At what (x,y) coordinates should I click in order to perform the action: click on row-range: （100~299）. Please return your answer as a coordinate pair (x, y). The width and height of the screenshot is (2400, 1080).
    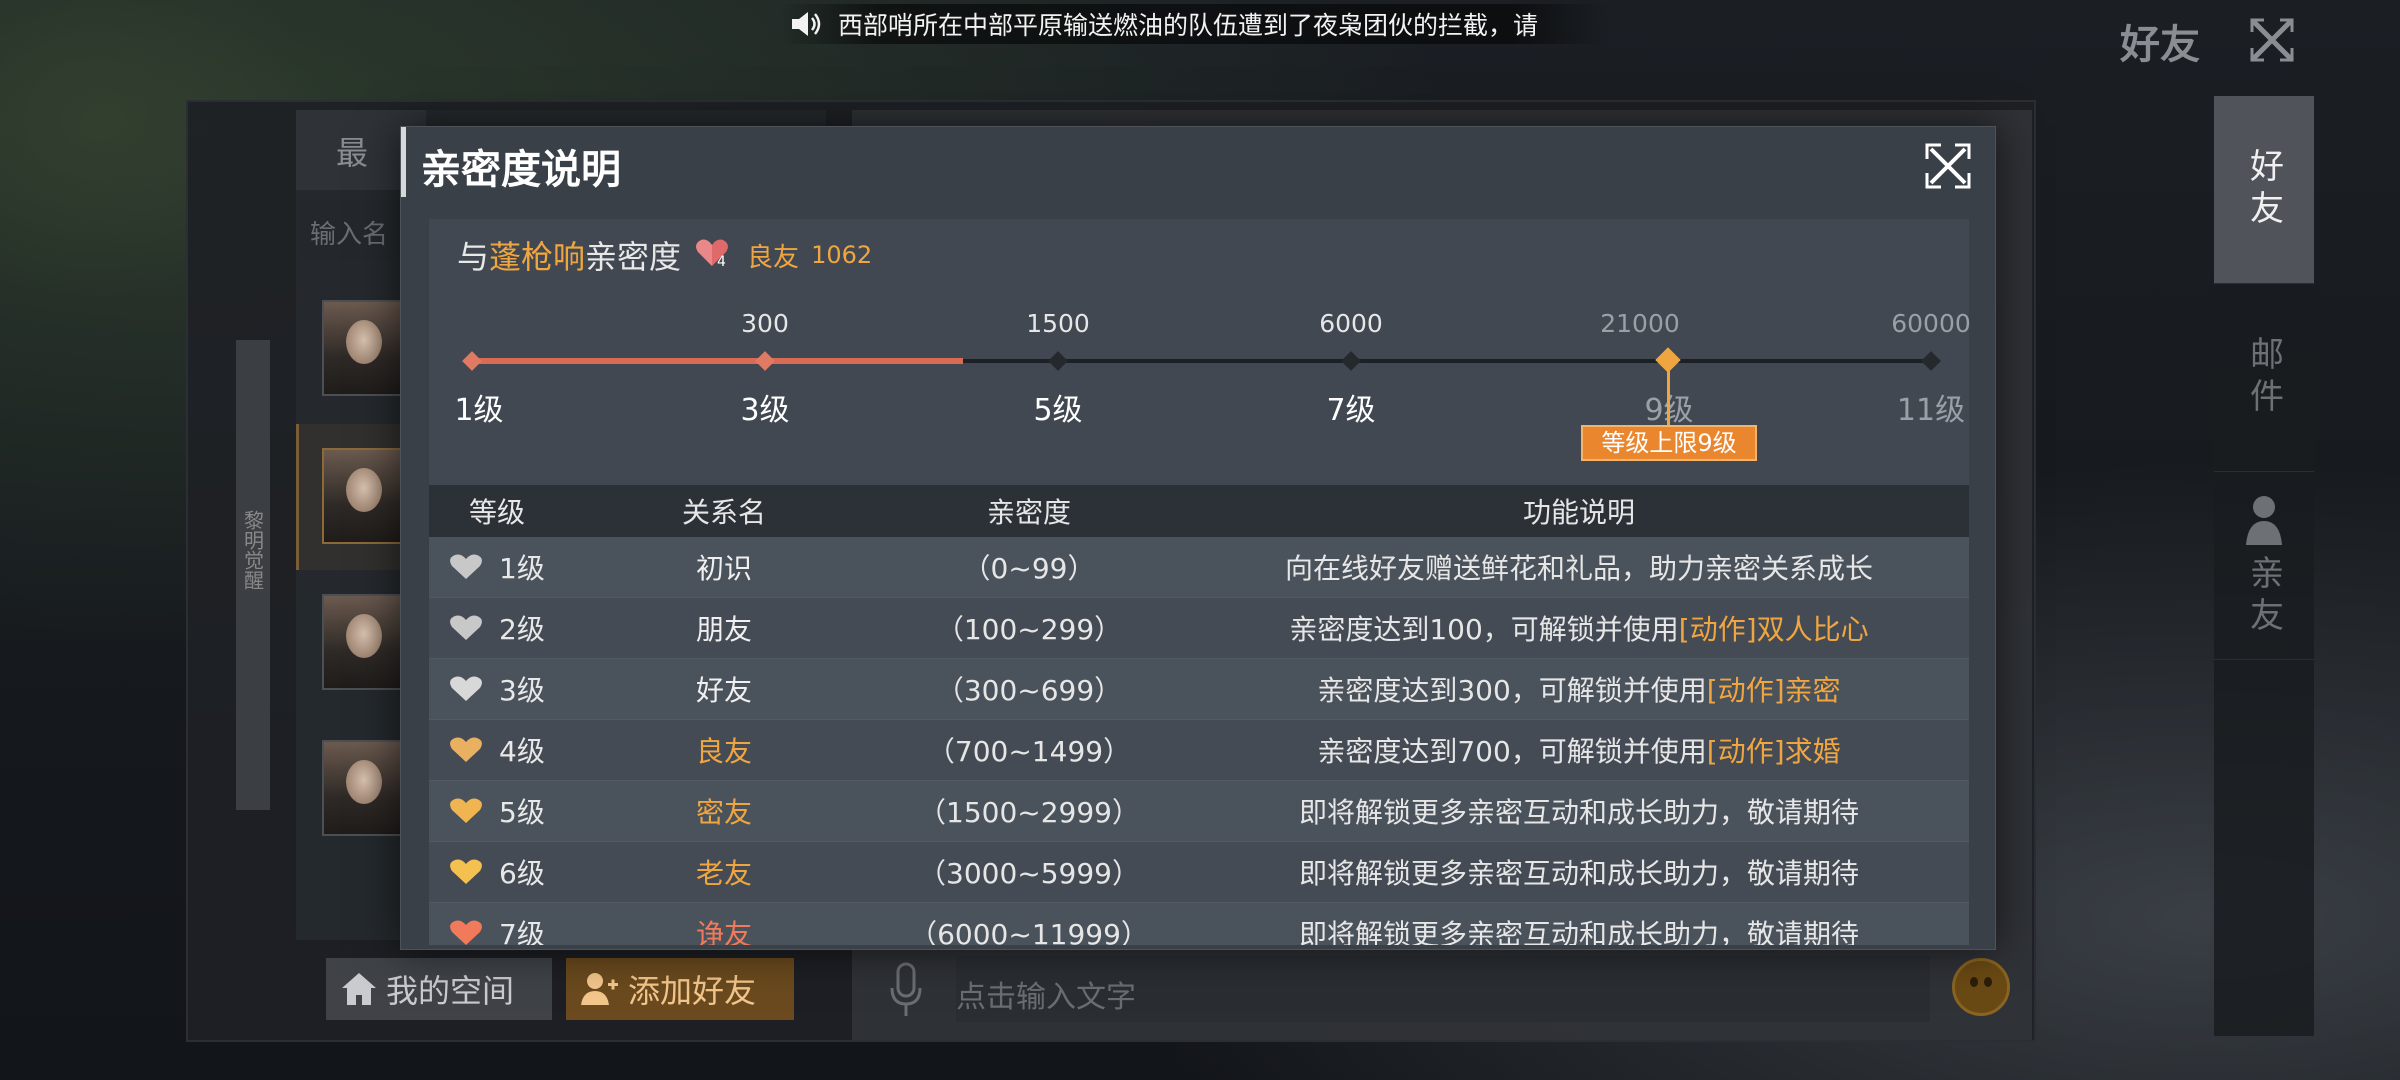
    Looking at the image, I should click on (1029, 629).